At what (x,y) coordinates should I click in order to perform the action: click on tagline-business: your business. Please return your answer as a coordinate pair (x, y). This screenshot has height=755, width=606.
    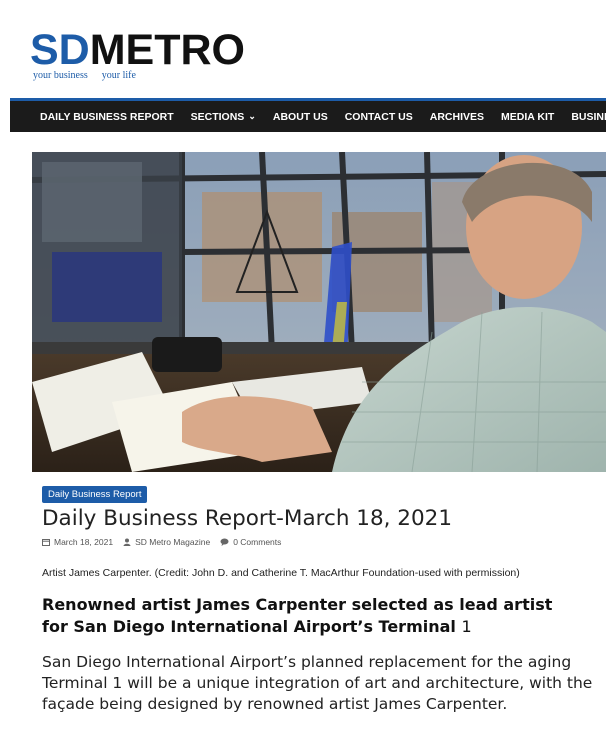
    Looking at the image, I should click on (60, 75).